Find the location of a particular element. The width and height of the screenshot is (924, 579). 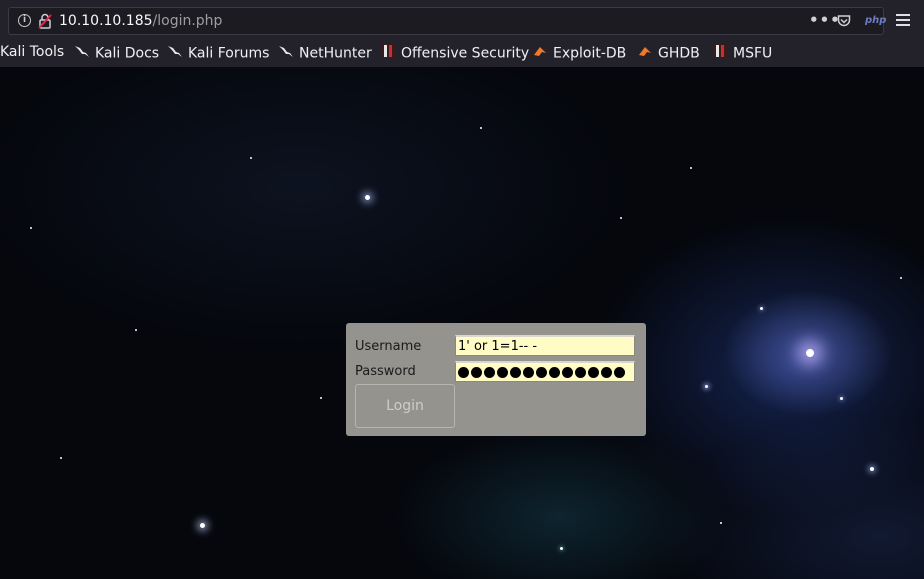

bookmark-kali-docs: Kali Docs is located at coordinates (117, 53).